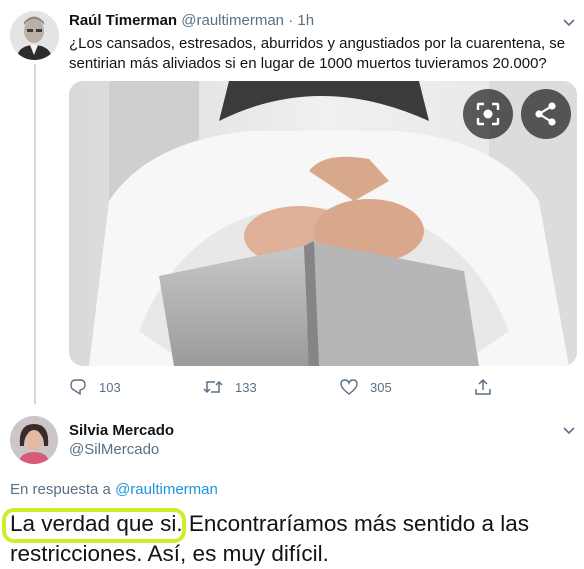  What do you see at coordinates (546, 114) in the screenshot?
I see `share-icon` at bounding box center [546, 114].